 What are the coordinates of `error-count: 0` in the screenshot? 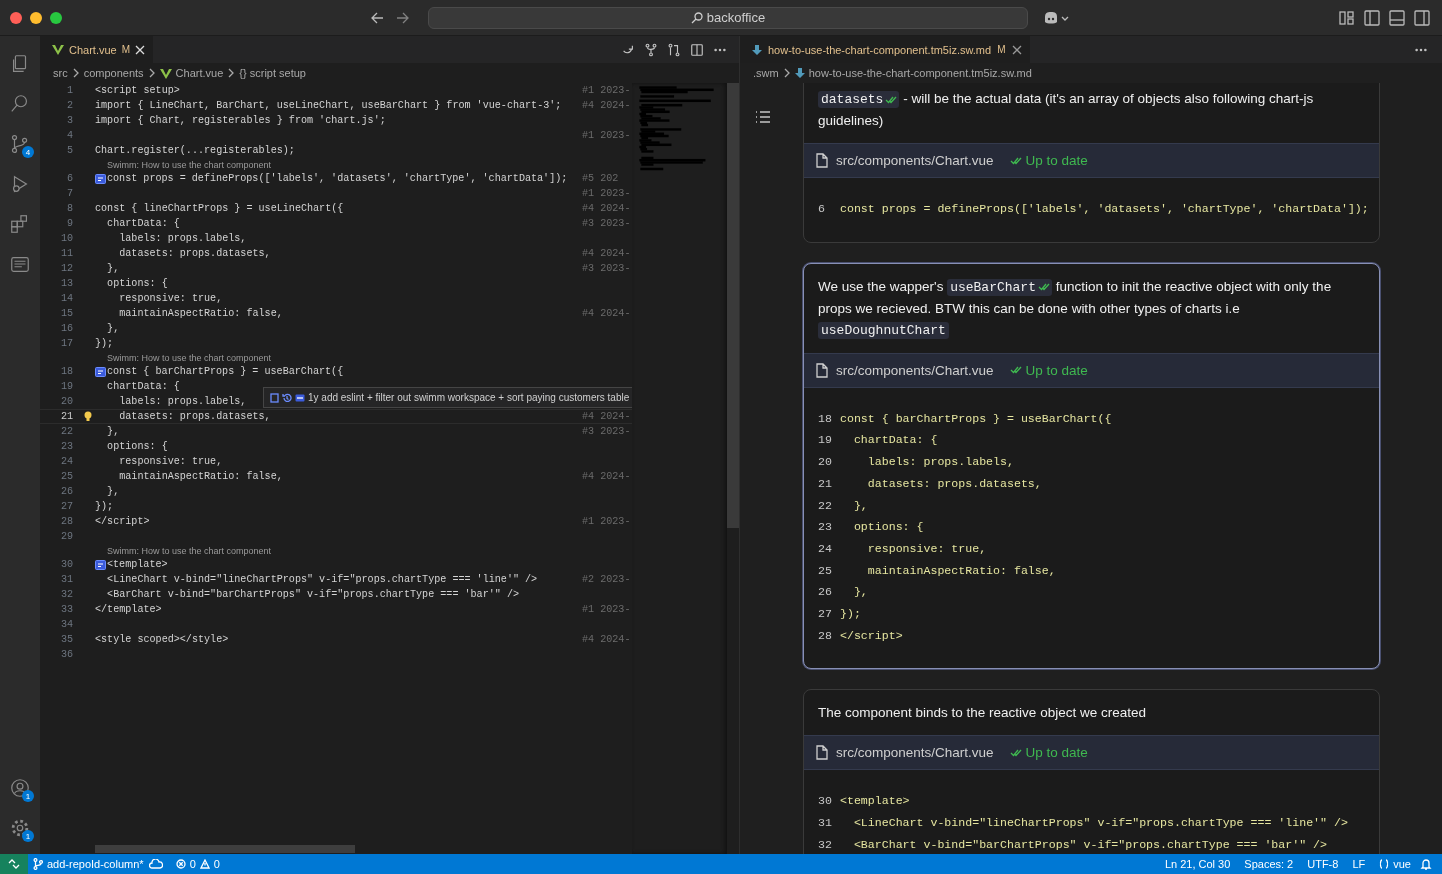 It's located at (192, 864).